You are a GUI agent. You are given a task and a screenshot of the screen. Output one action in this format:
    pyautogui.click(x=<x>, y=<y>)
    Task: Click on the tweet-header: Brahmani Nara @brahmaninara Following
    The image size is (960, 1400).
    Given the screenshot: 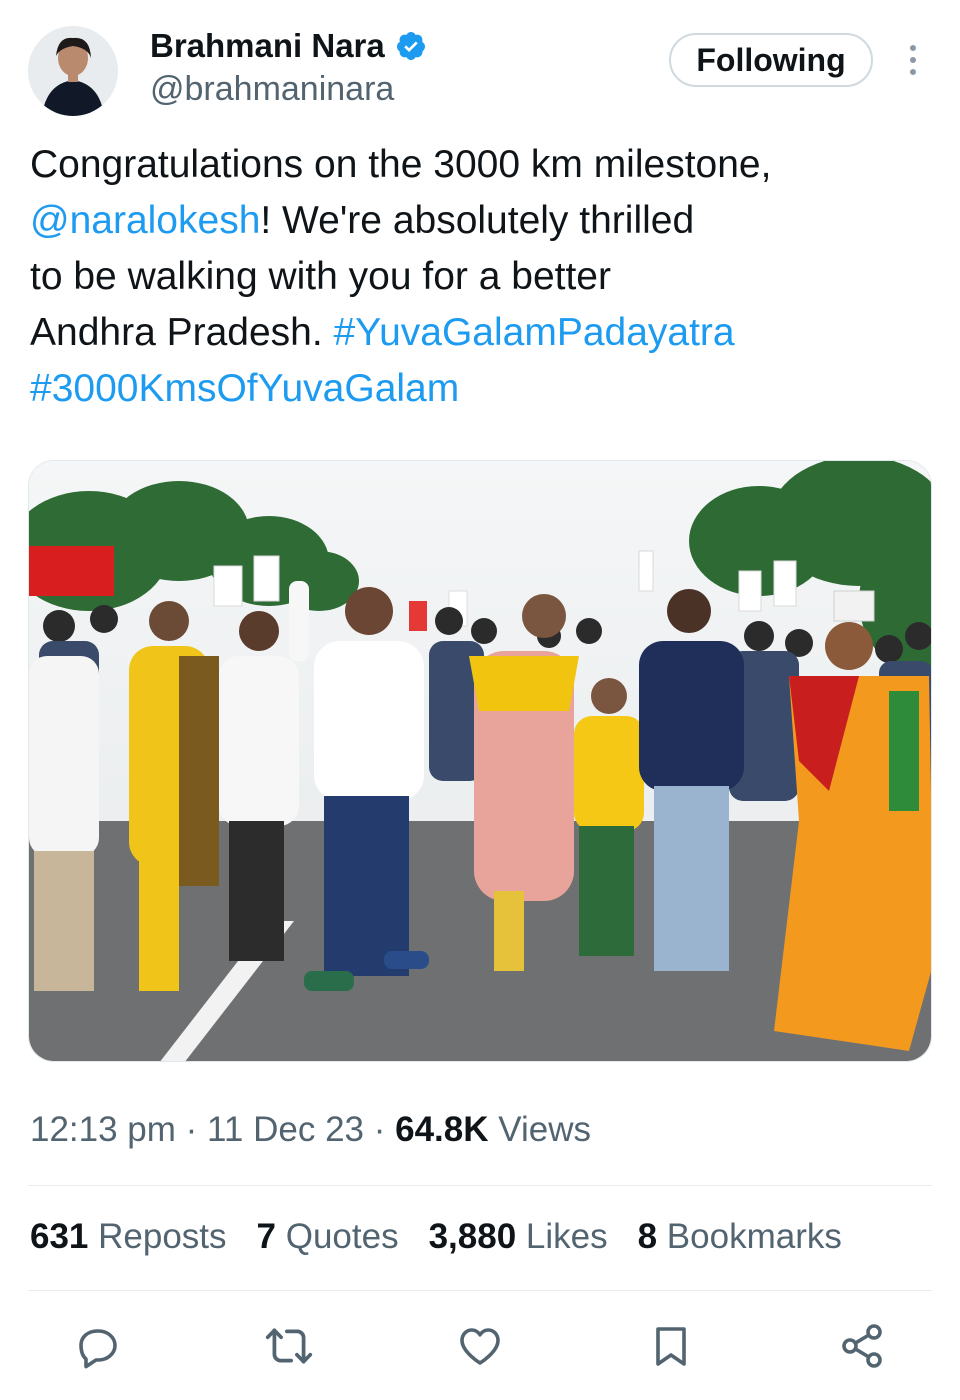 What is the action you would take?
    pyautogui.click(x=480, y=65)
    